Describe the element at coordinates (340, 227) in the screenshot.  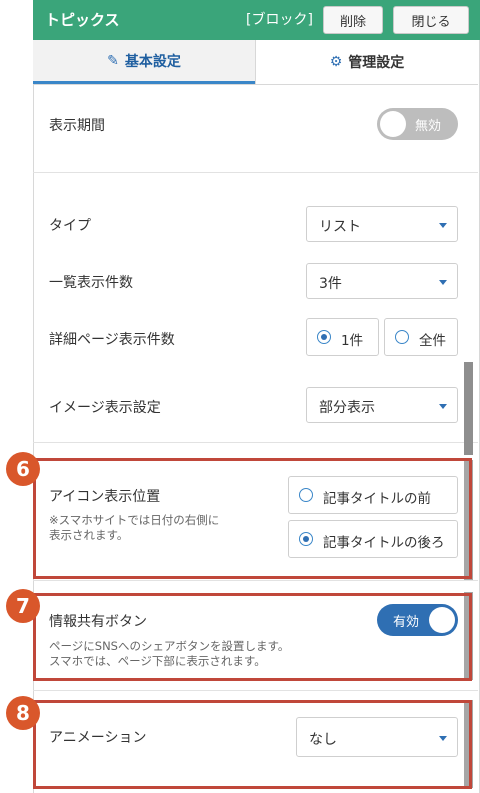
I see `select-value: リスト` at that location.